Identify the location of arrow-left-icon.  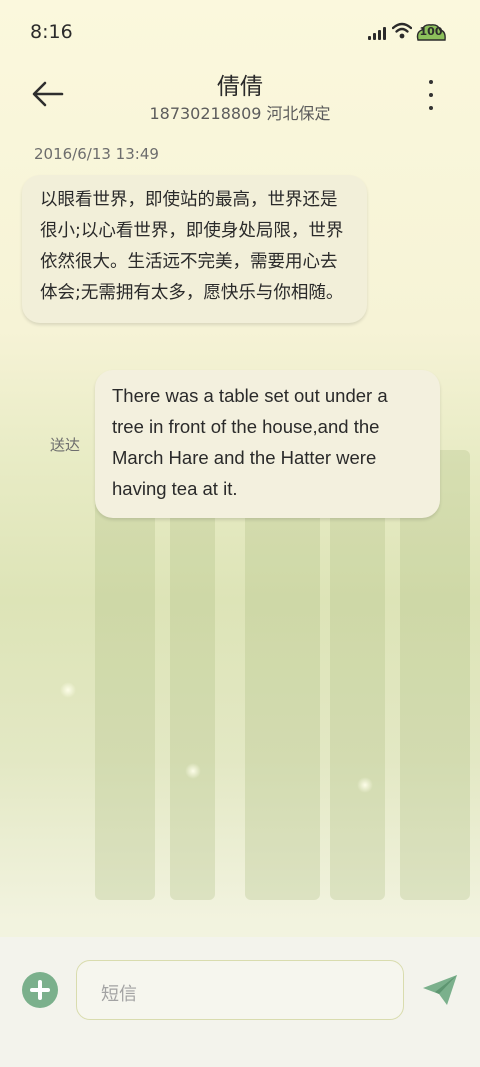
(48, 94).